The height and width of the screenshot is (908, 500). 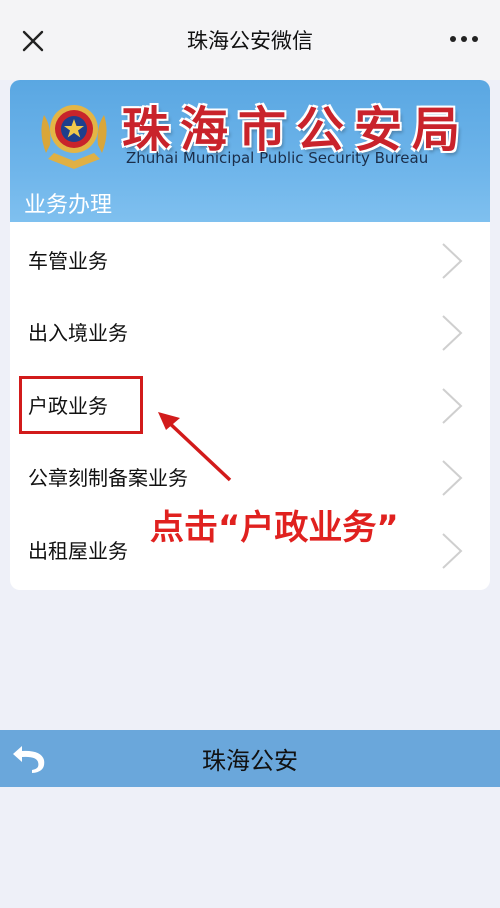 I want to click on bureau-name-en: Zhuhai Municipal Public Security Bureau, so click(x=277, y=158).